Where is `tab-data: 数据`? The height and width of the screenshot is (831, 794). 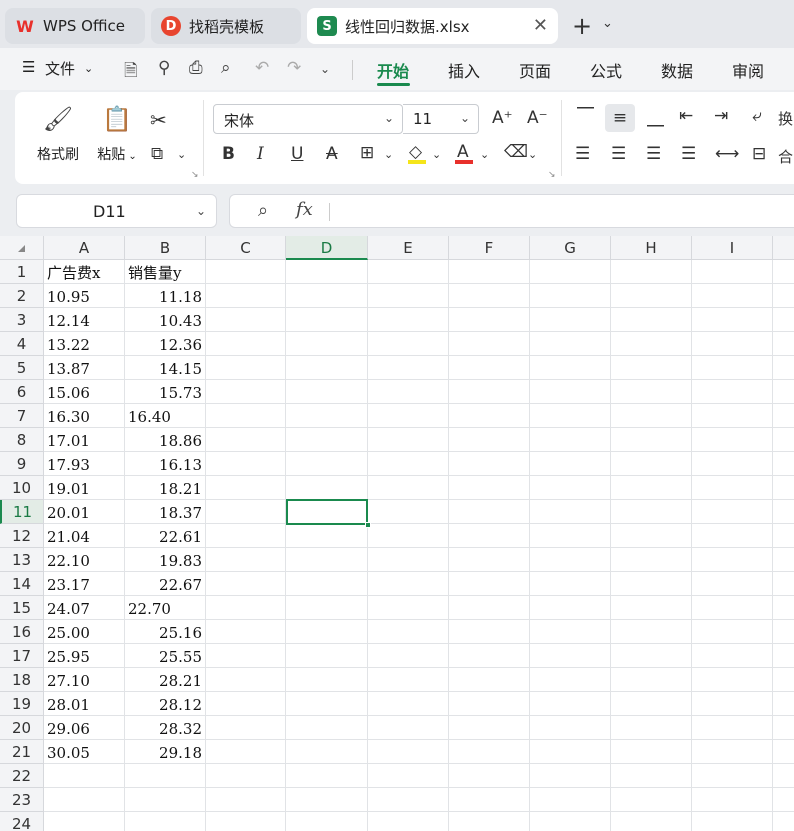 tab-data: 数据 is located at coordinates (677, 70).